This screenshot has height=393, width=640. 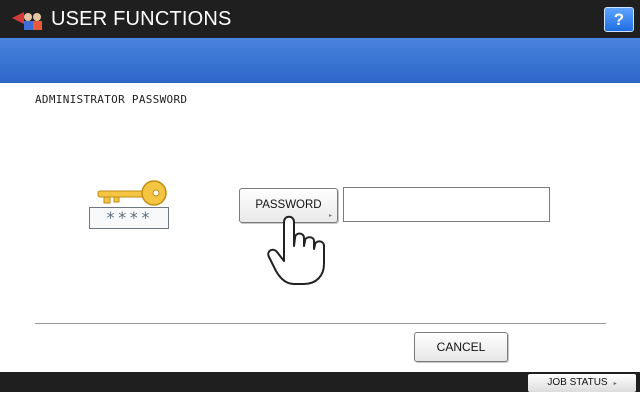 What do you see at coordinates (111, 99) in the screenshot?
I see `section-label: ADMINISTRATOR PASSWORD` at bounding box center [111, 99].